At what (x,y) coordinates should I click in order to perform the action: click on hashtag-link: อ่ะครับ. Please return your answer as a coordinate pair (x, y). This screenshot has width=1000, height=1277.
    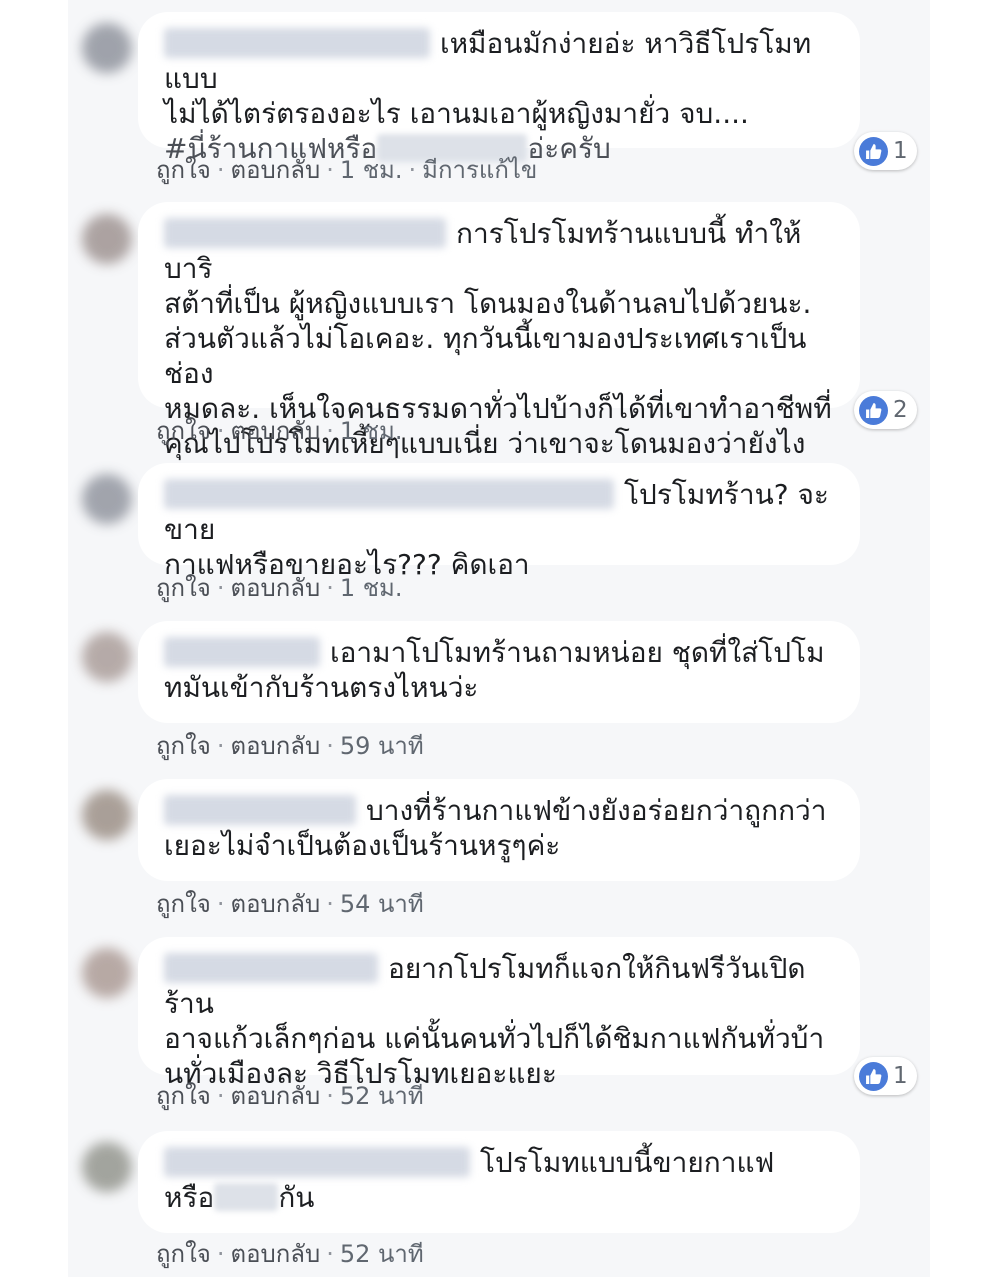
    Looking at the image, I should click on (568, 148).